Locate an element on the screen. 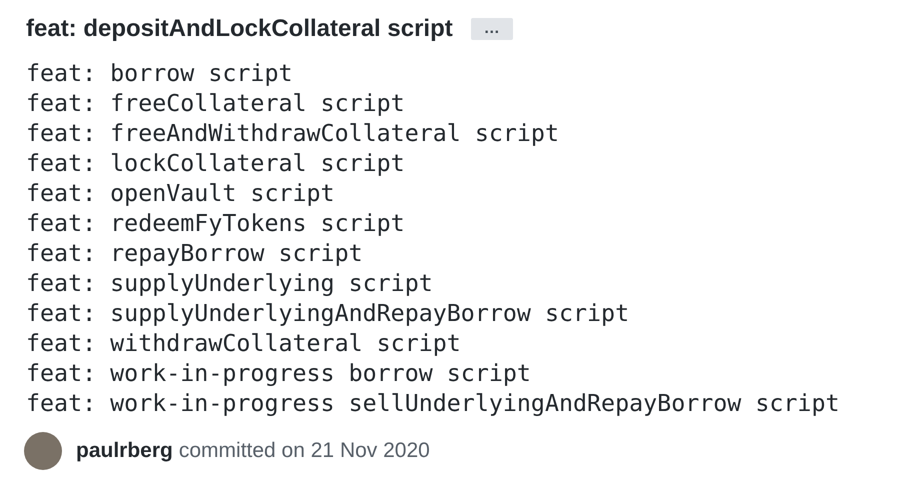  commit-message-line: feat: freeCollateral script is located at coordinates (215, 104).